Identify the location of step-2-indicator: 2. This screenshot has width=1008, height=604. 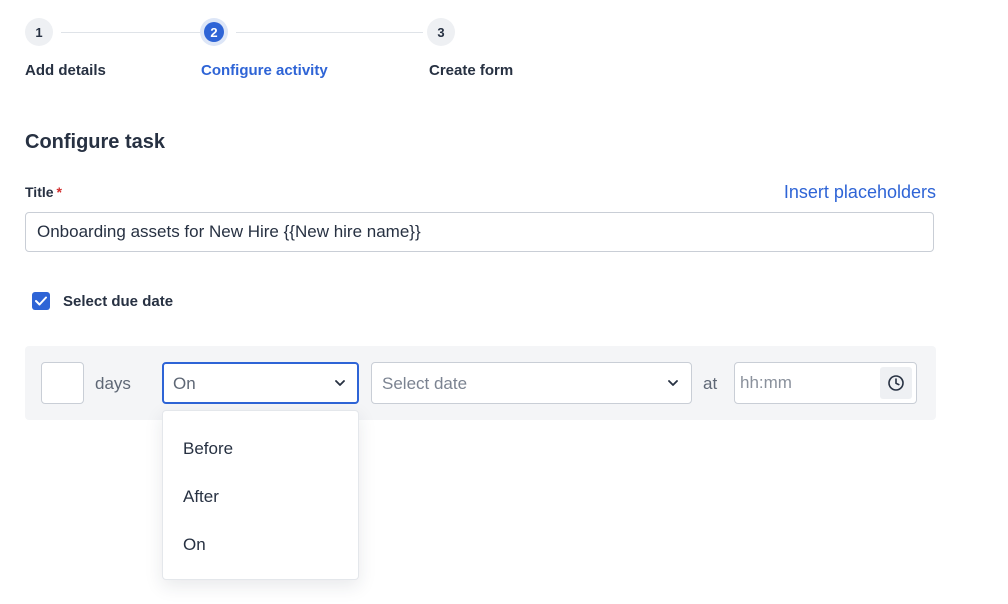
(214, 32).